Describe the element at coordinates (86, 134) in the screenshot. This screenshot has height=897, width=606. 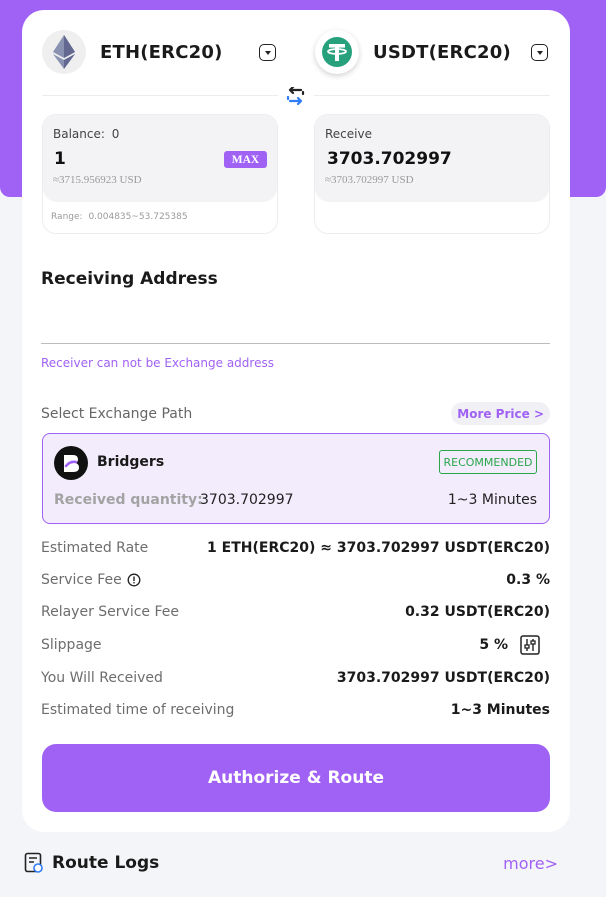
I see `balance-label: Balance: 0` at that location.